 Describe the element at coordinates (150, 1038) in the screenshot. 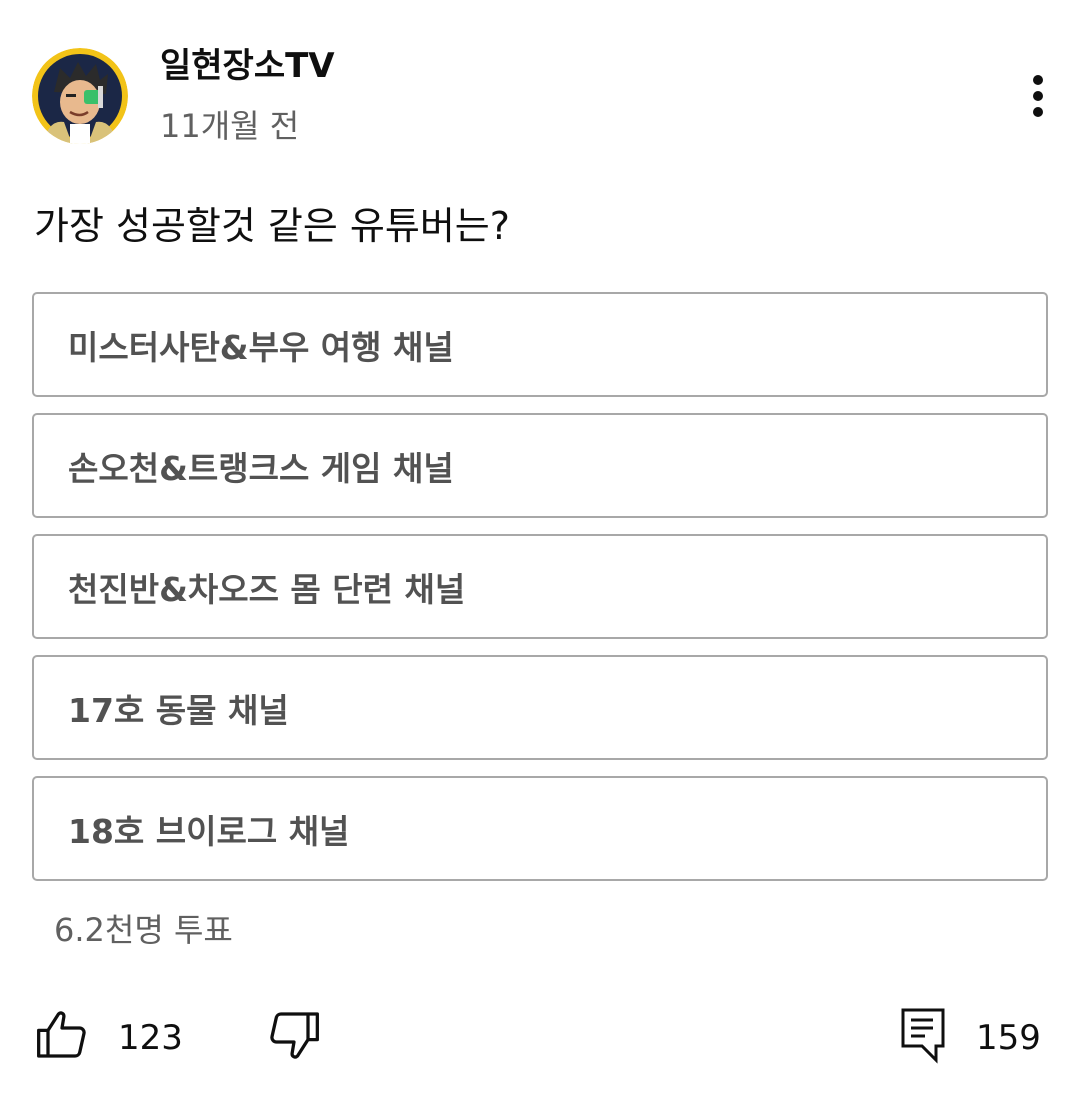

I see `like-count: 123` at that location.